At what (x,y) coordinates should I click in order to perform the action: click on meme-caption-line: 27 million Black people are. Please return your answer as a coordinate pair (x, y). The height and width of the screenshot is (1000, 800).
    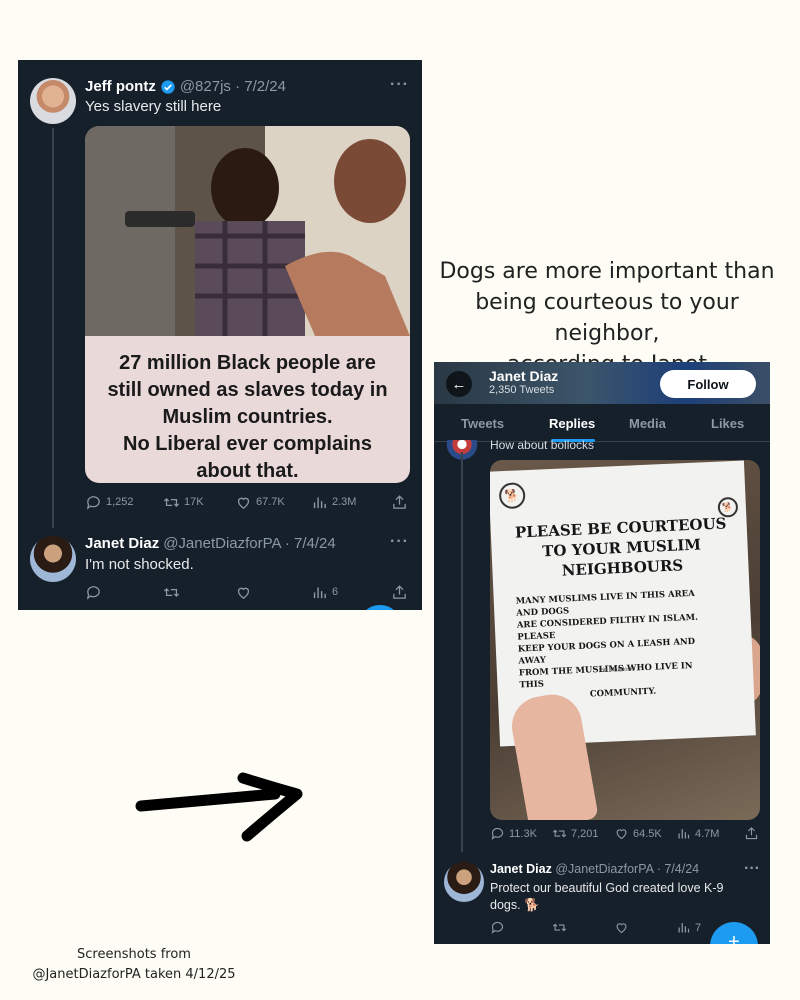
    Looking at the image, I should click on (247, 363).